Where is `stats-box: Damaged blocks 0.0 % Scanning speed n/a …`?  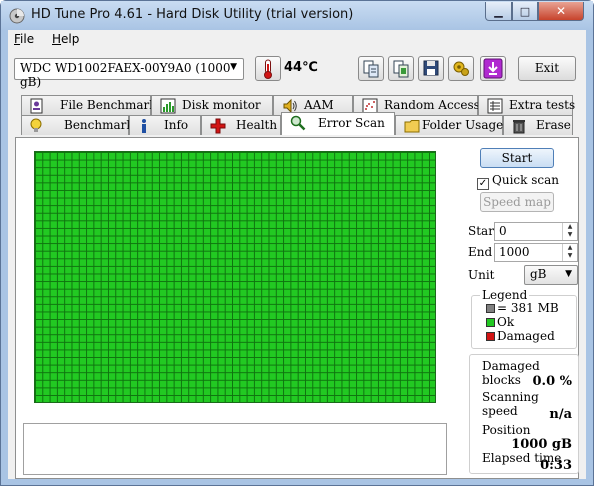 stats-box: Damaged blocks 0.0 % Scanning speed n/a … is located at coordinates (524, 414).